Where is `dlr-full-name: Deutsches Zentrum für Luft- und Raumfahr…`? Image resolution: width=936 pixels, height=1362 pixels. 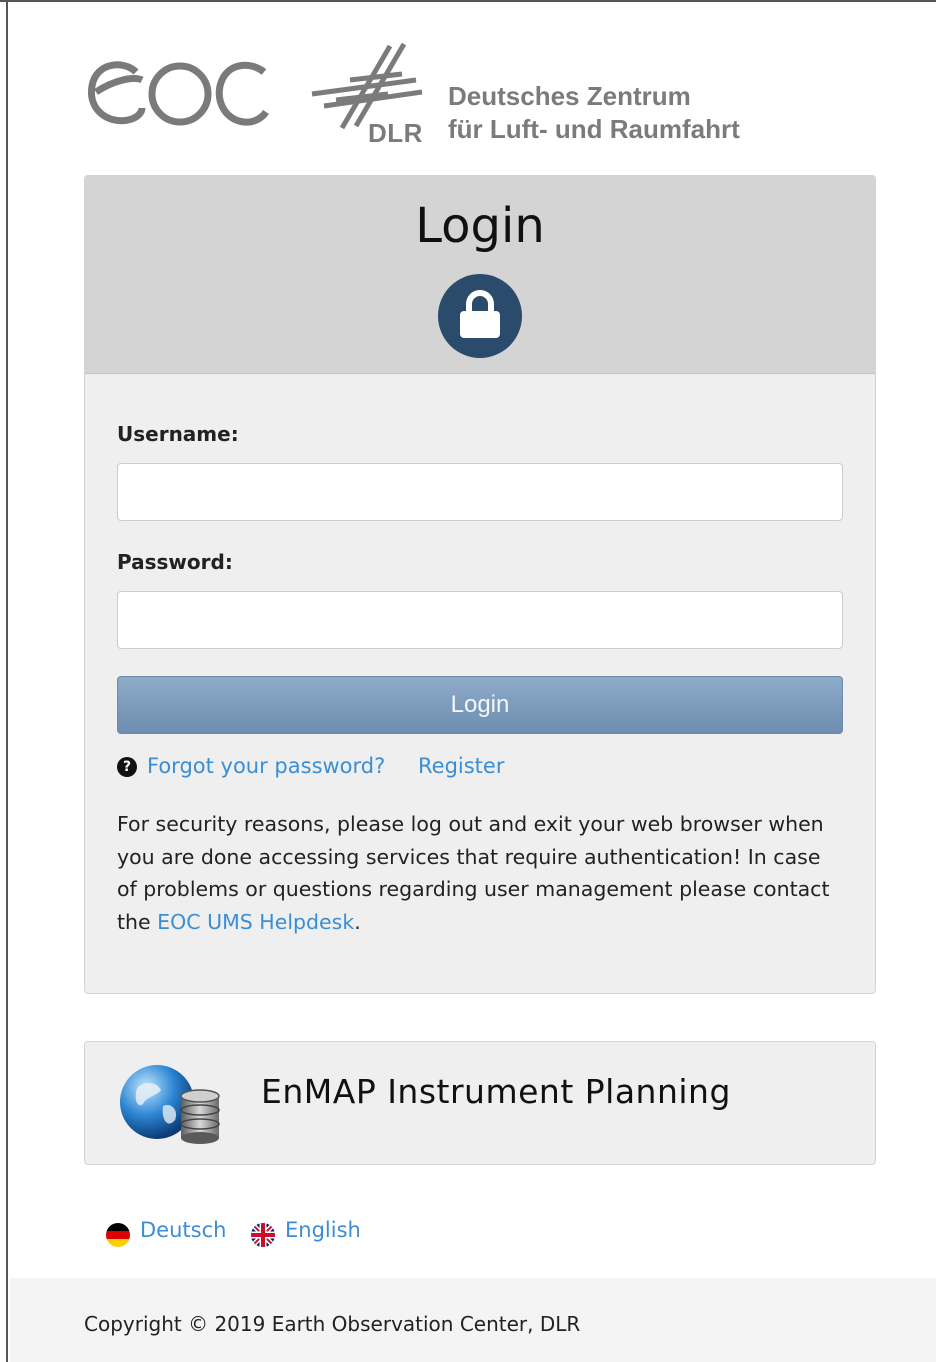 dlr-full-name: Deutsches Zentrum für Luft- und Raumfahr… is located at coordinates (594, 113).